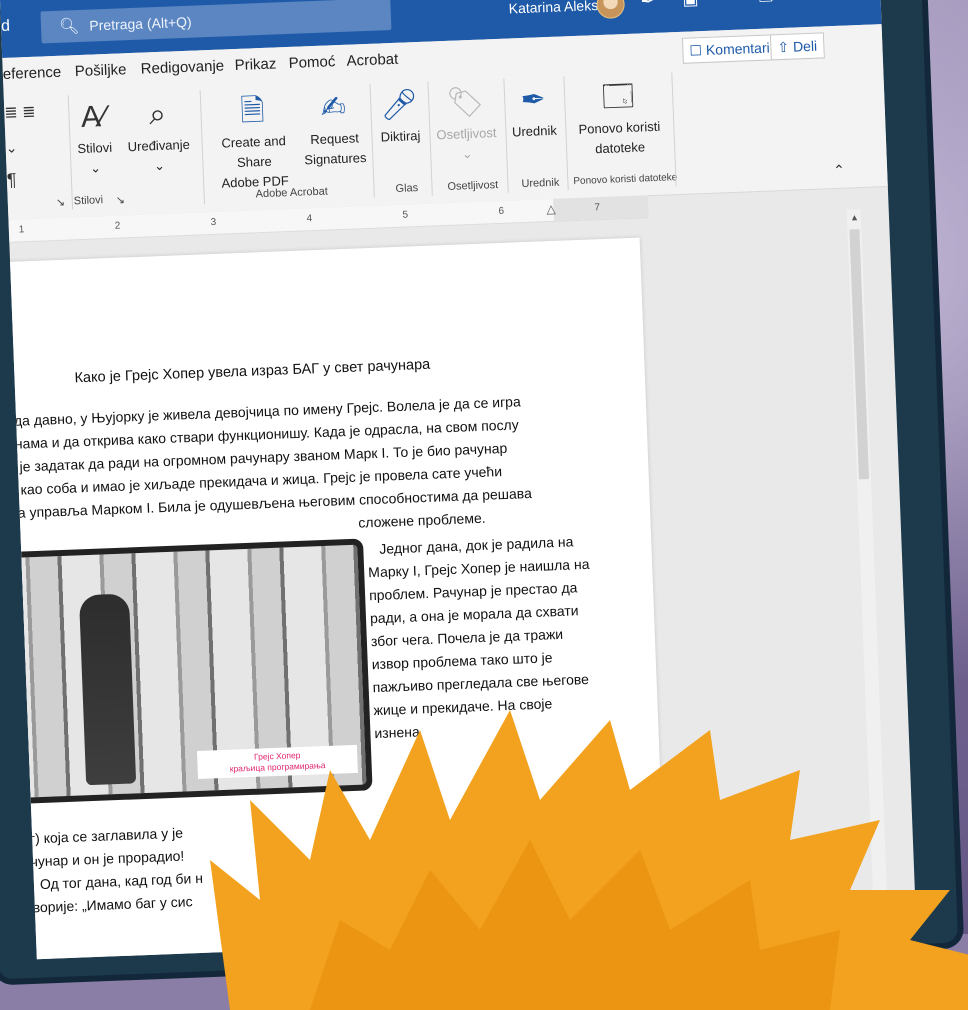  What do you see at coordinates (839, 170) in the screenshot?
I see `collapse-ribbon-icon: ⌃` at bounding box center [839, 170].